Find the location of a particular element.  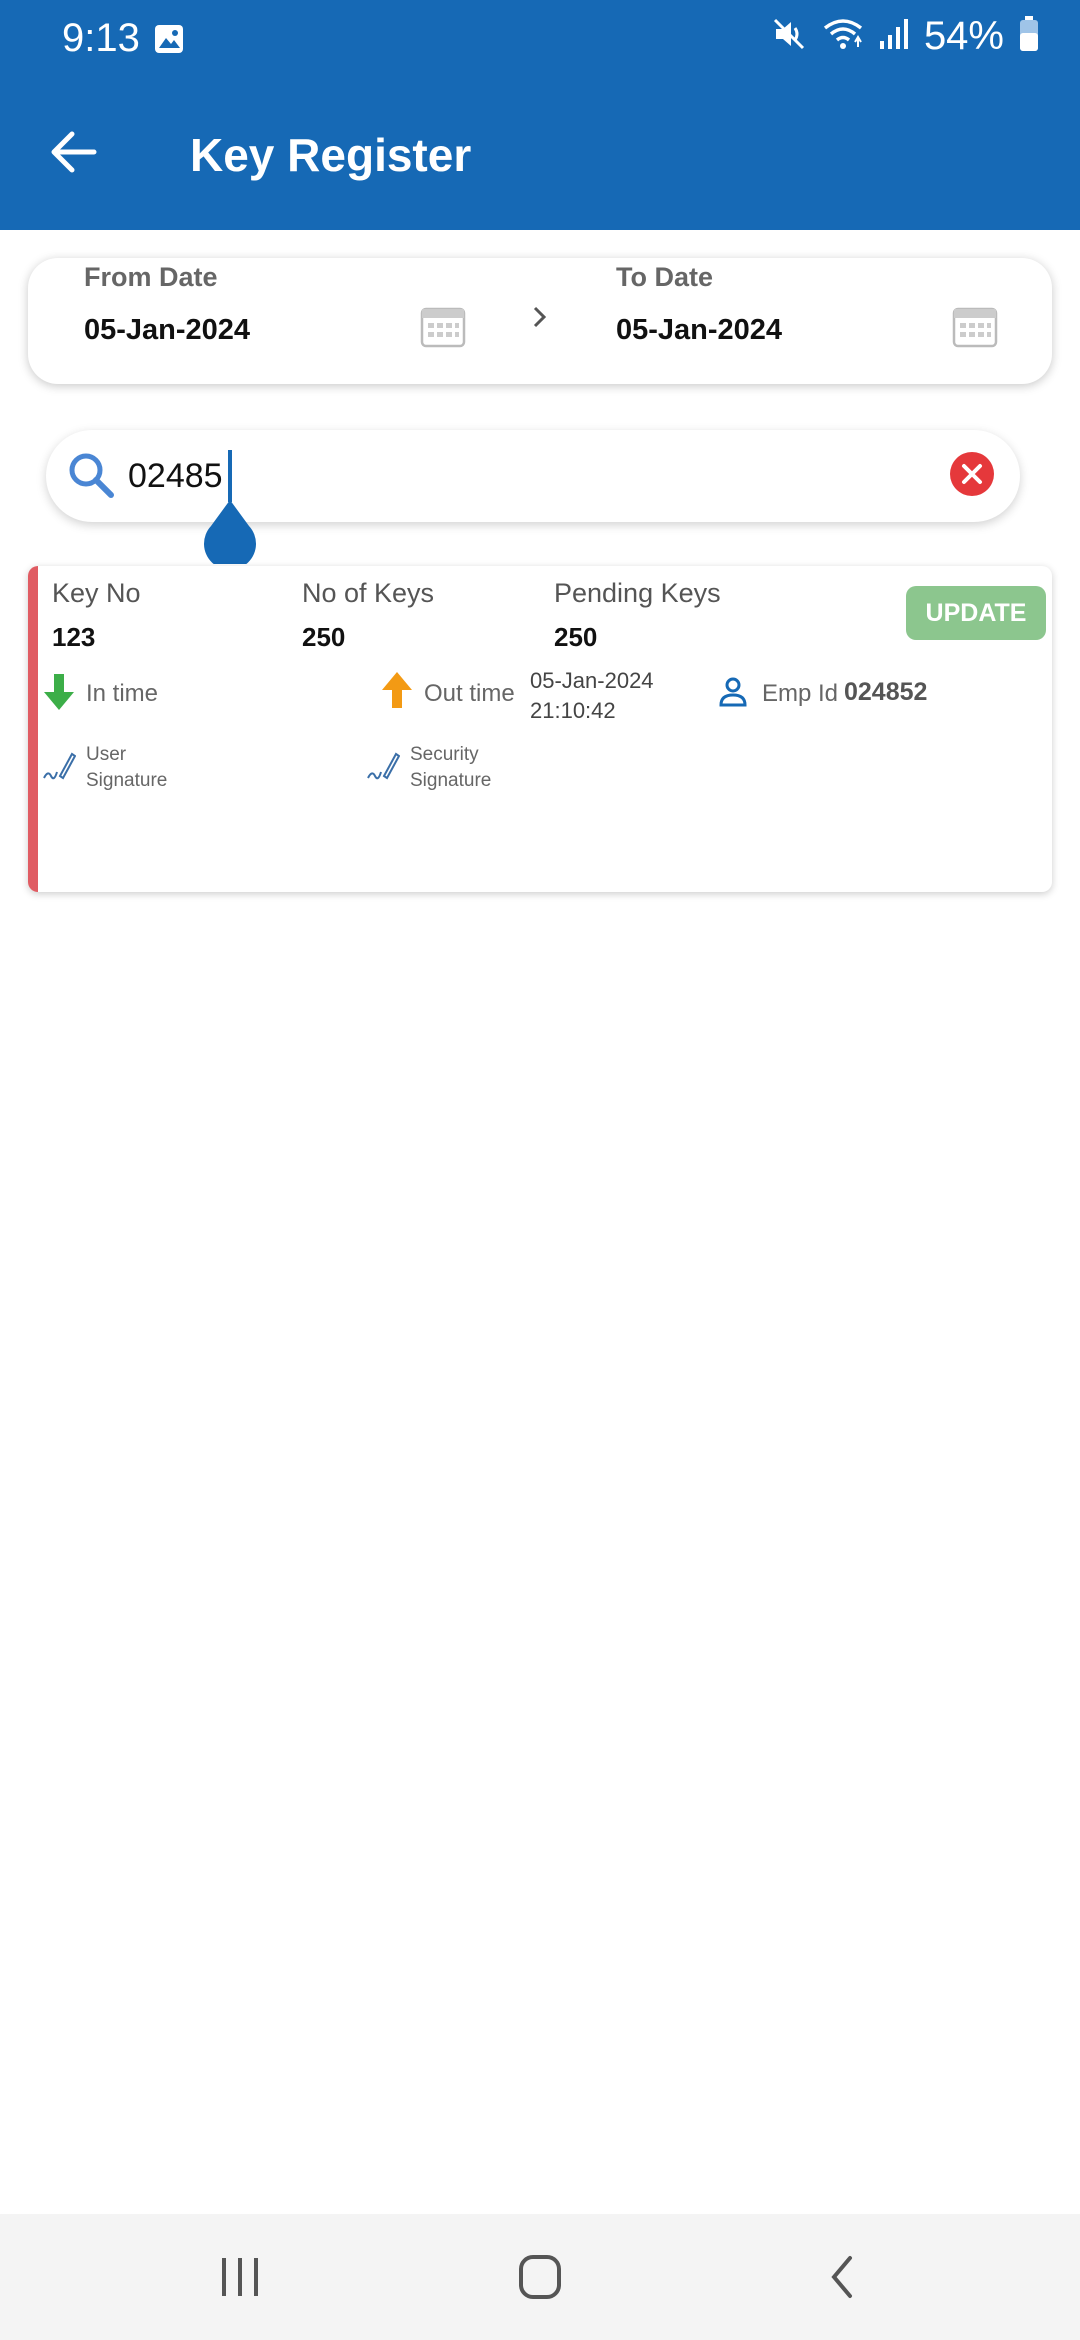

recent-apps-button is located at coordinates (240, 2277).